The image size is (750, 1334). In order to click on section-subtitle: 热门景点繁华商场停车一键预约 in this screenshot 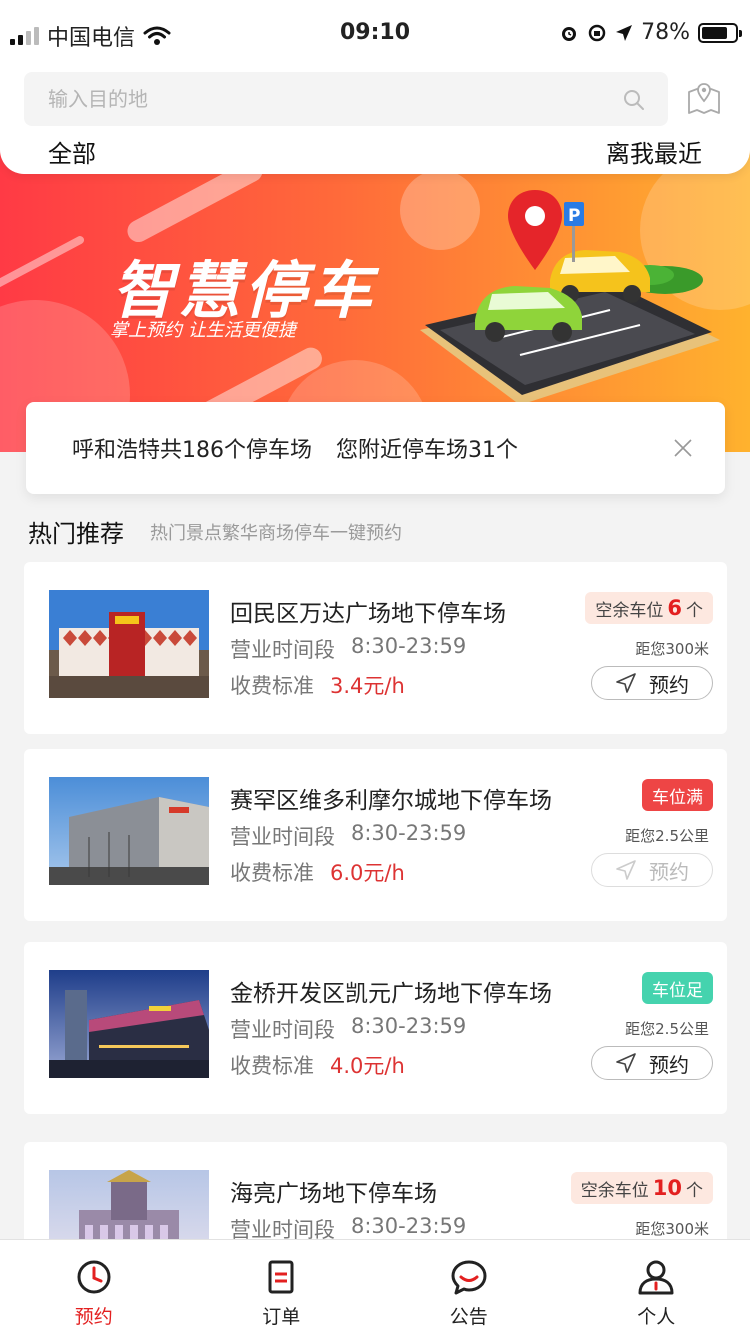, I will do `click(276, 533)`.